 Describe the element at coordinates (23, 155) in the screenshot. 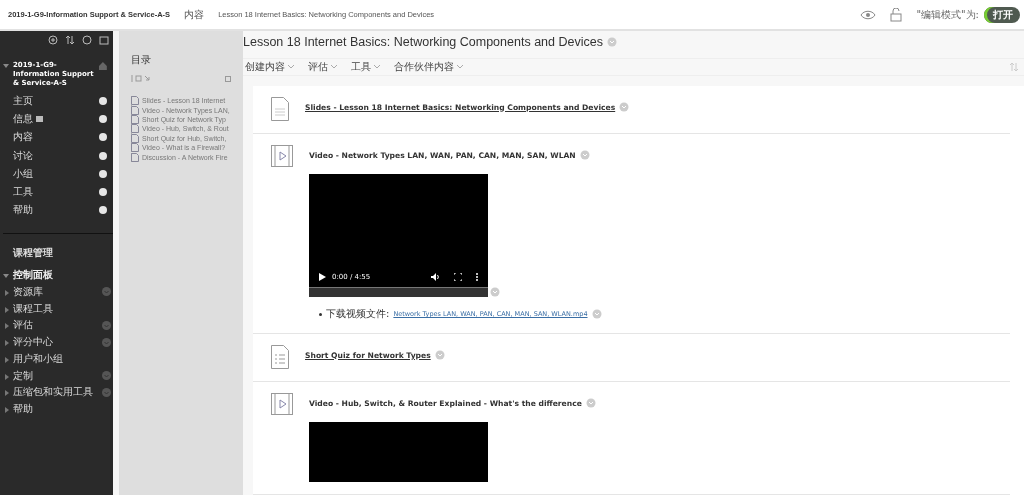

I see `menu-item: 讨论` at that location.